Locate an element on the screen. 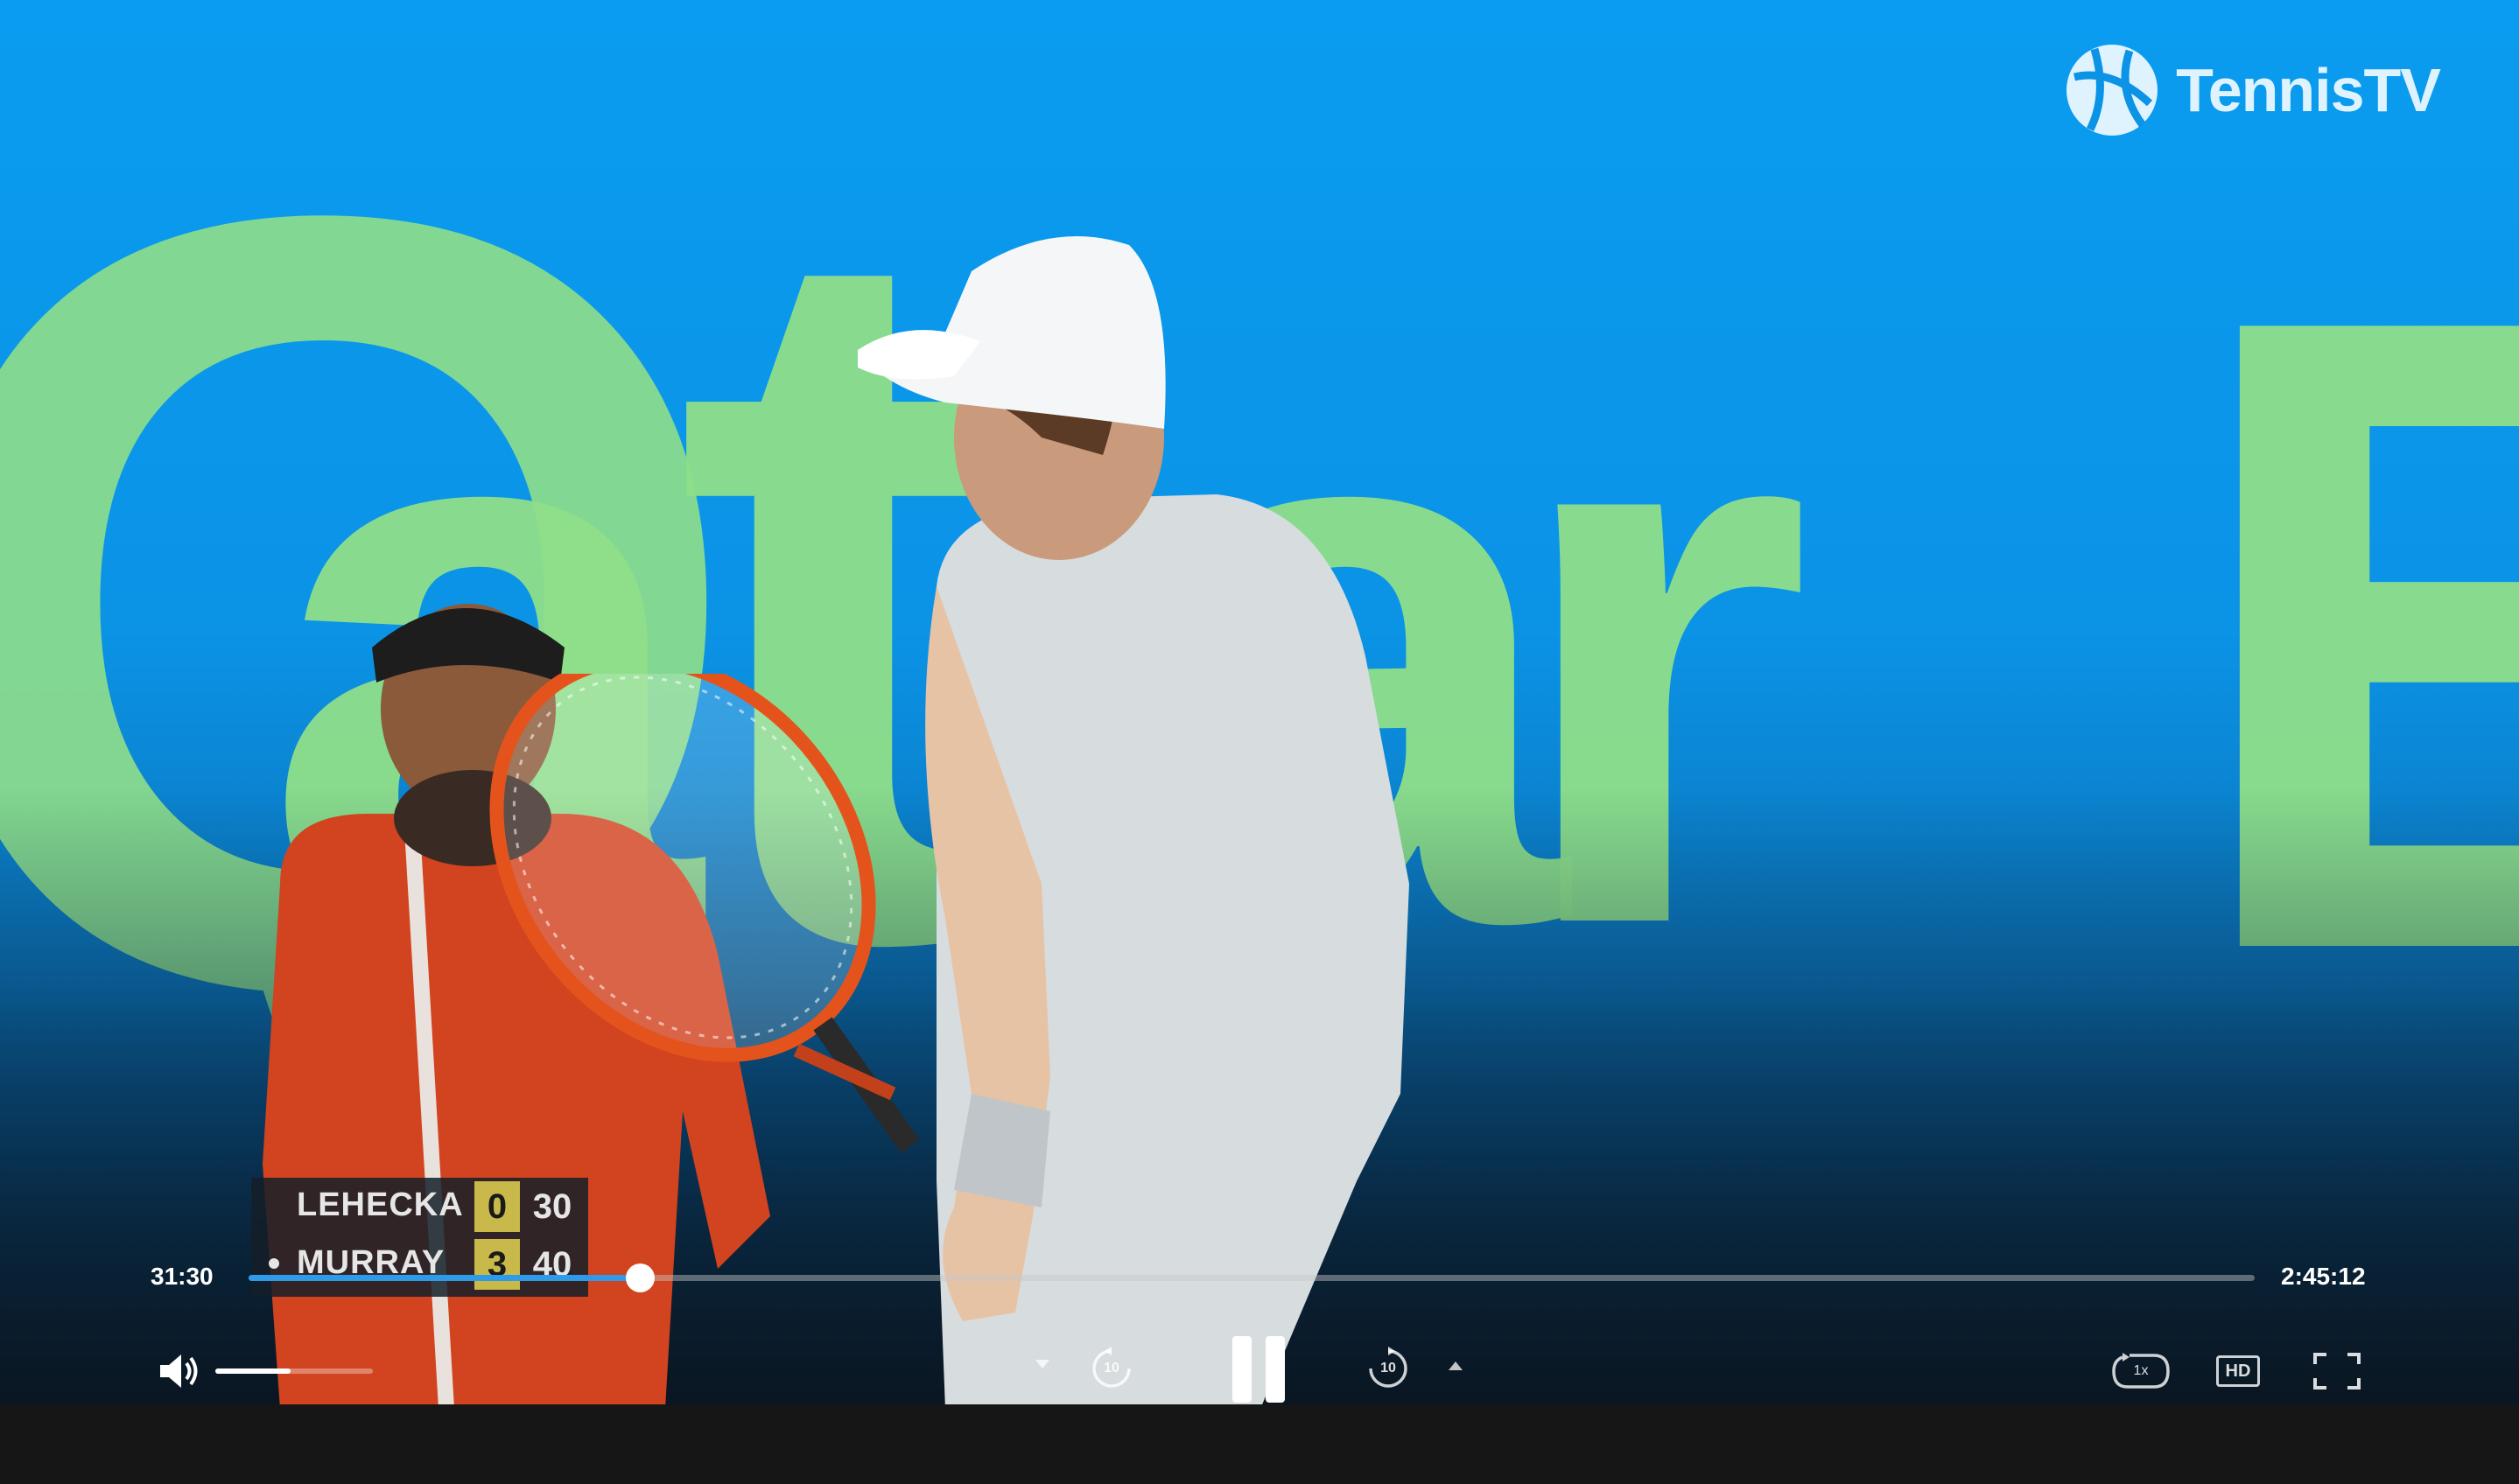 The height and width of the screenshot is (1484, 2519). pause-button is located at coordinates (1258, 1368).